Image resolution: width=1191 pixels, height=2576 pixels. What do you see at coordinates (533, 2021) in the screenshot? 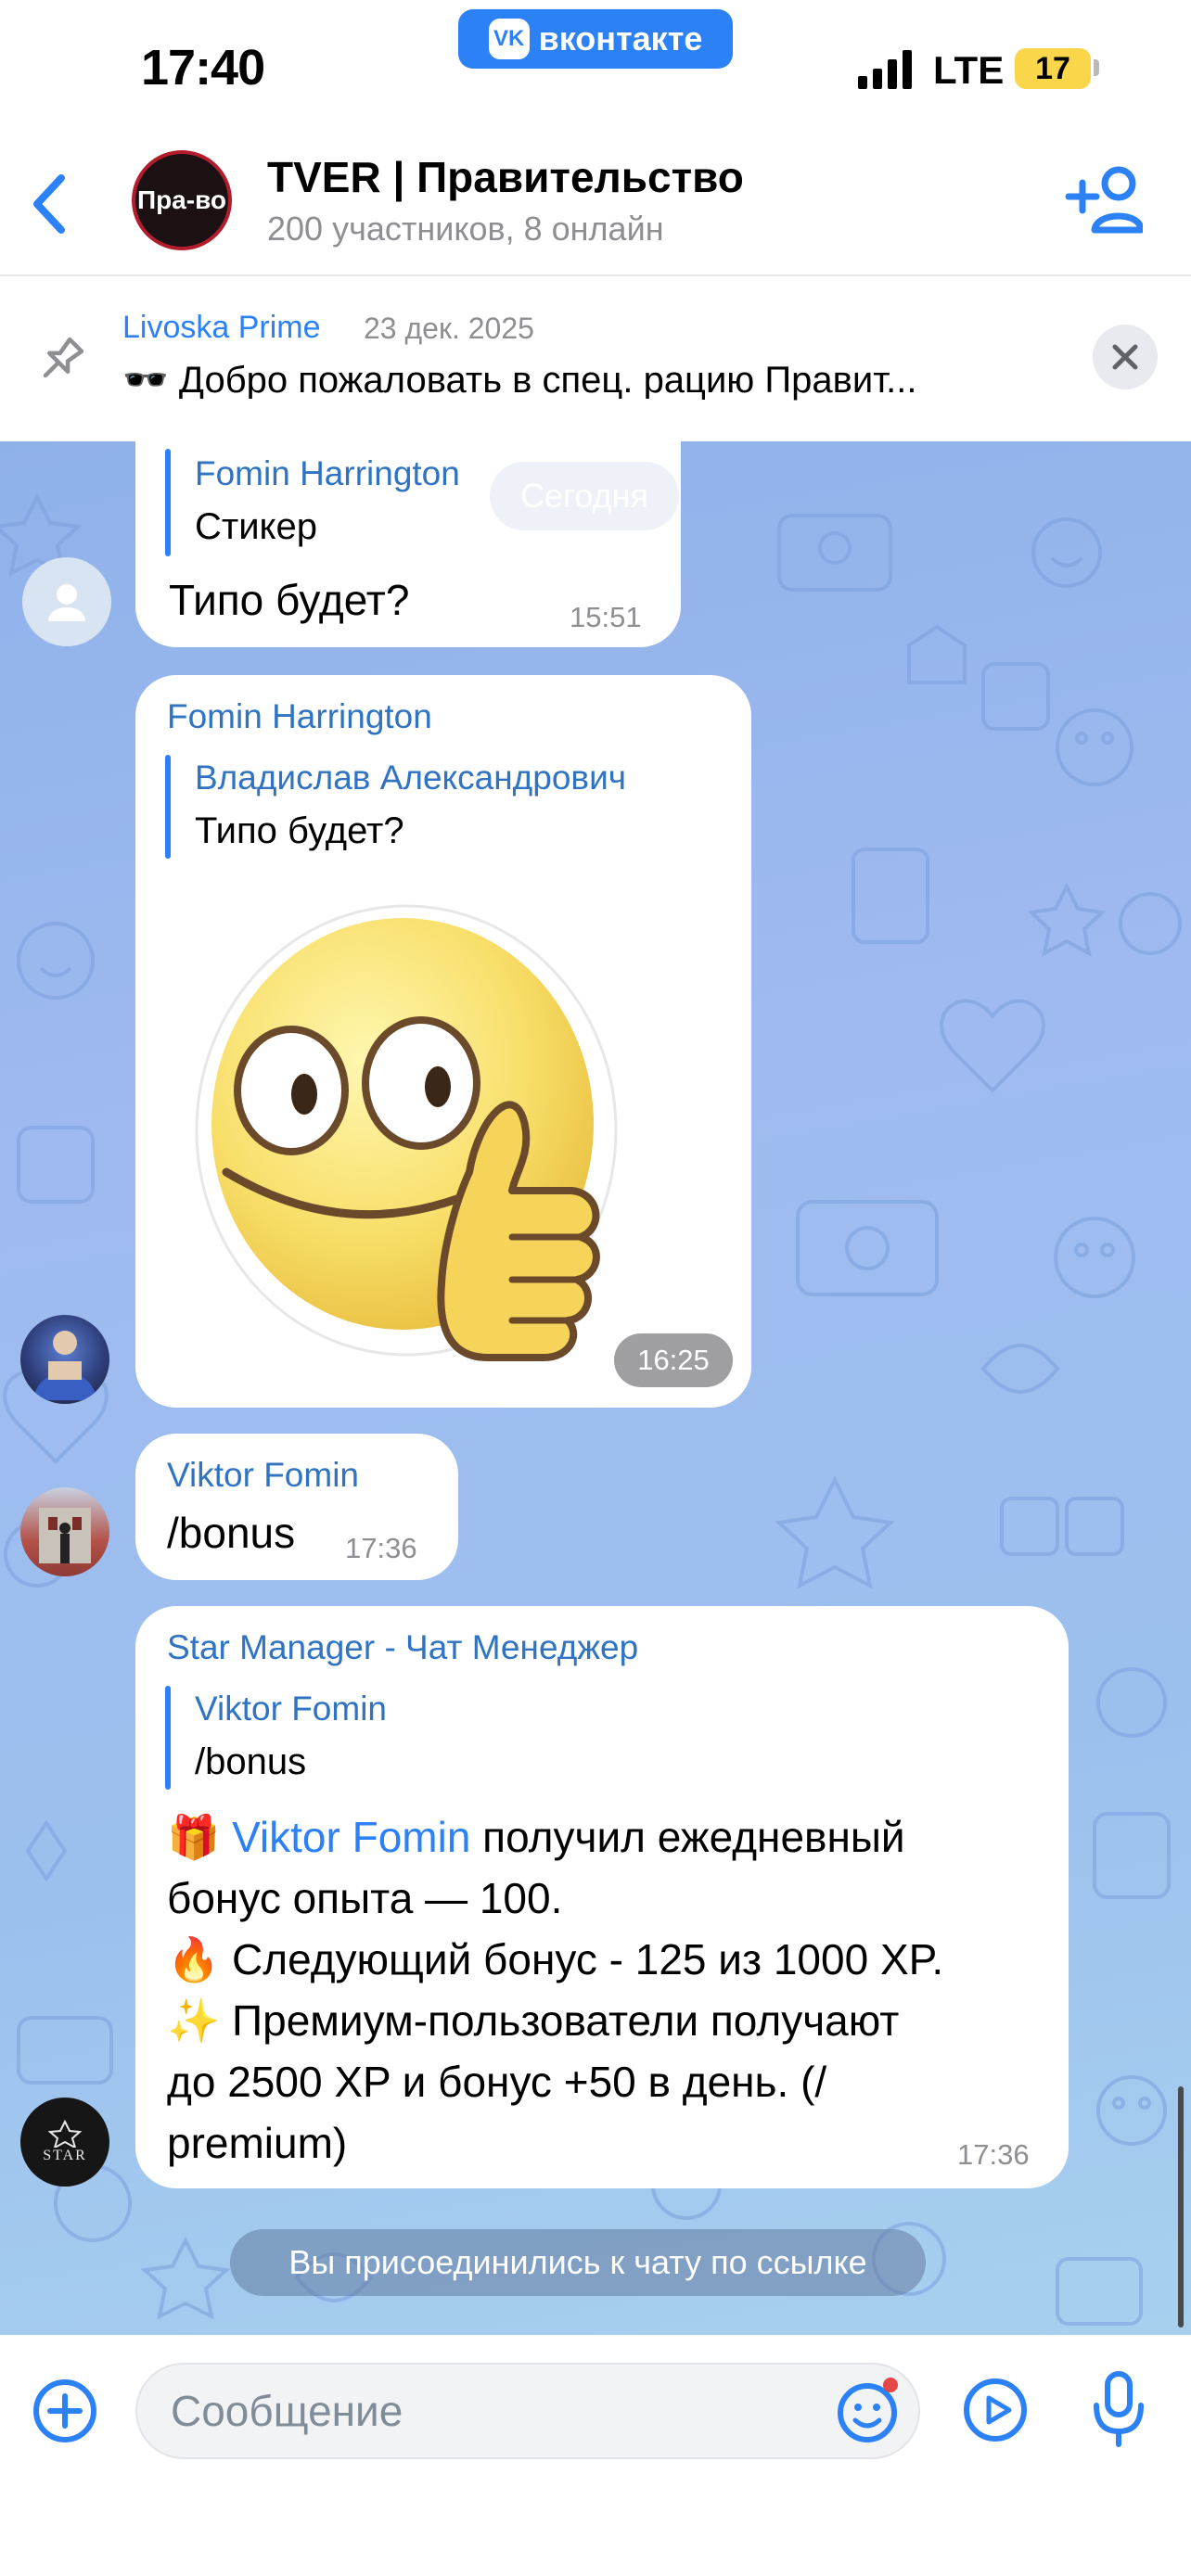
I see `message-4-line-4: ✨ Премиум-пользователи получают` at bounding box center [533, 2021].